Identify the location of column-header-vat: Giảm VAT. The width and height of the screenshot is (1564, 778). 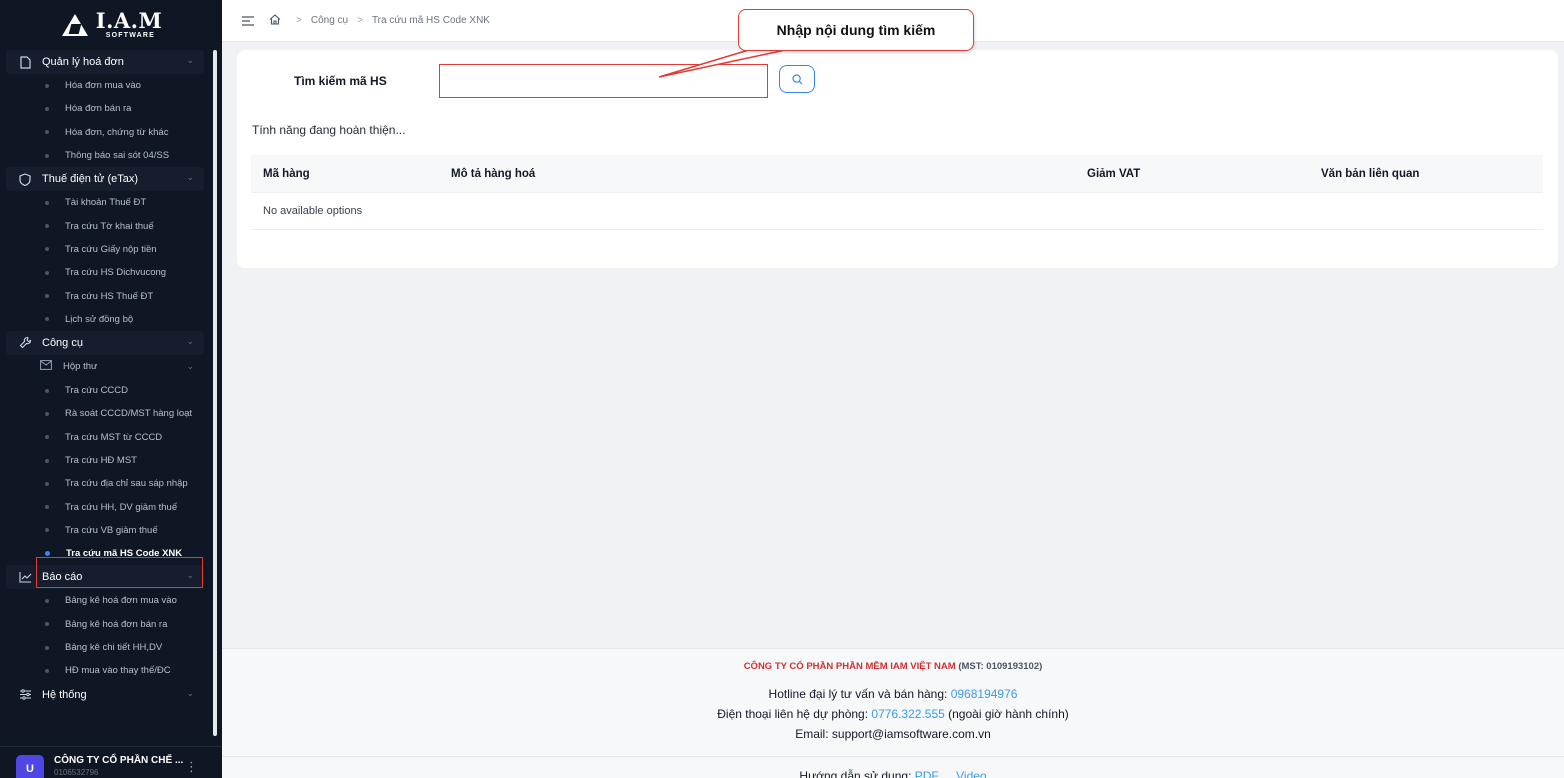
(1113, 174).